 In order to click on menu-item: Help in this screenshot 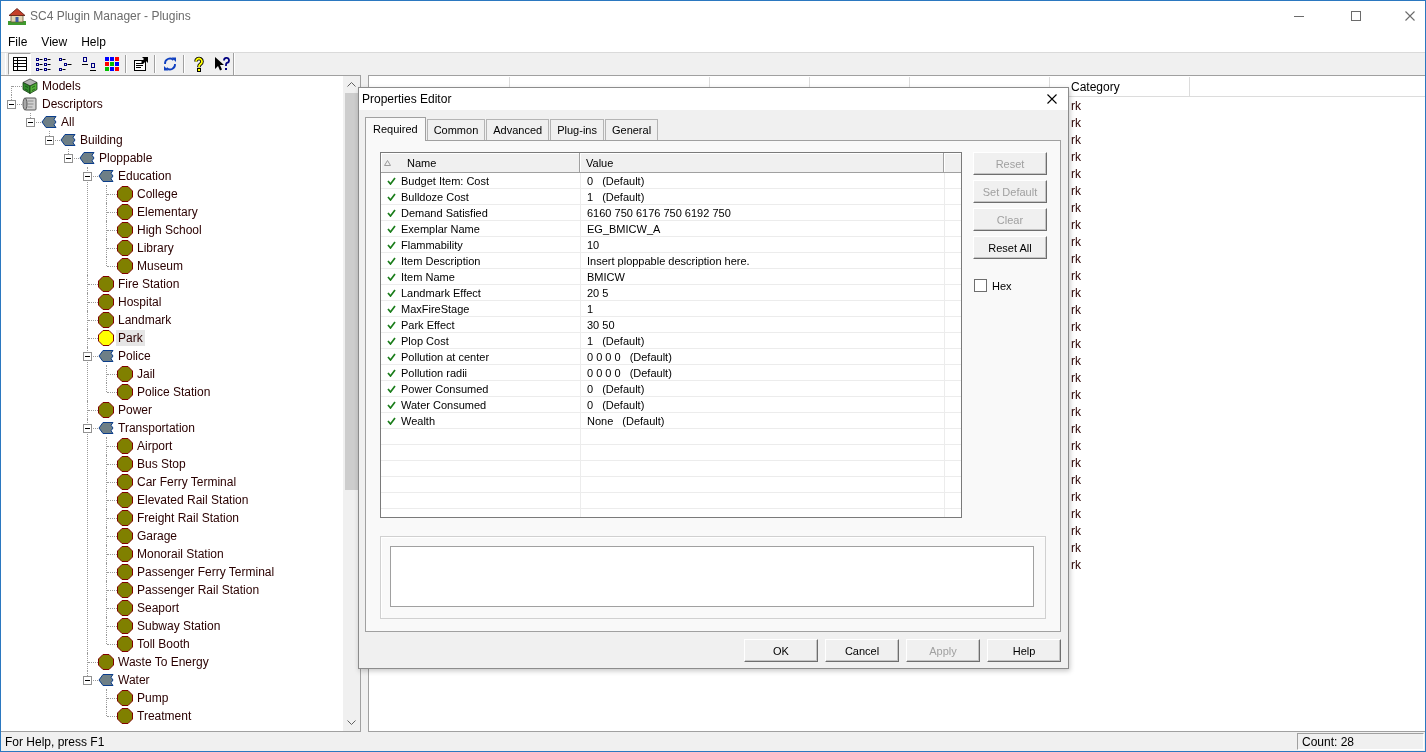, I will do `click(93, 41)`.